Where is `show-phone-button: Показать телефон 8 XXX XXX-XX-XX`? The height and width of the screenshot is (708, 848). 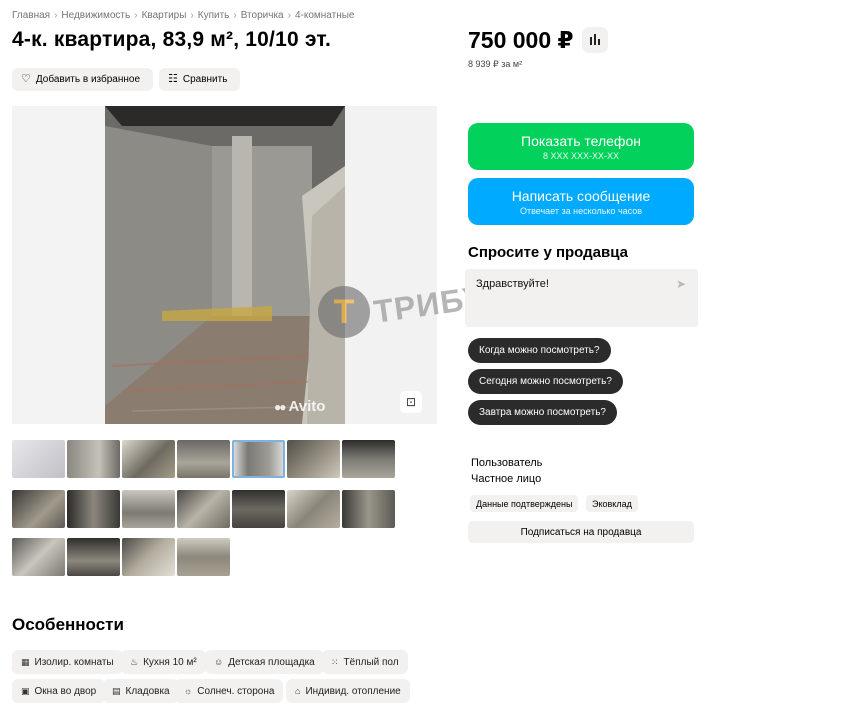
show-phone-button: Показать телефон 8 XXX XXX-XX-XX is located at coordinates (581, 146).